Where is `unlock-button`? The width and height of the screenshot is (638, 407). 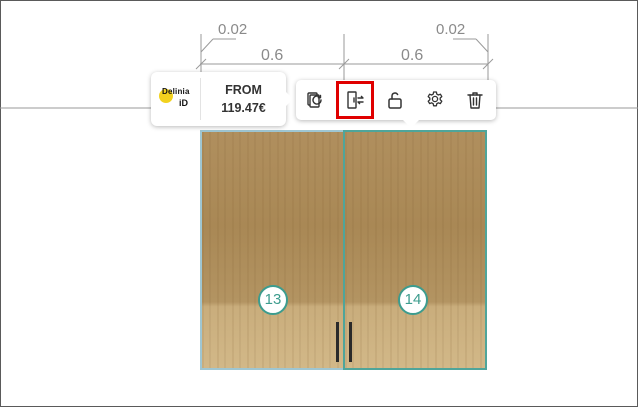
unlock-button is located at coordinates (395, 100).